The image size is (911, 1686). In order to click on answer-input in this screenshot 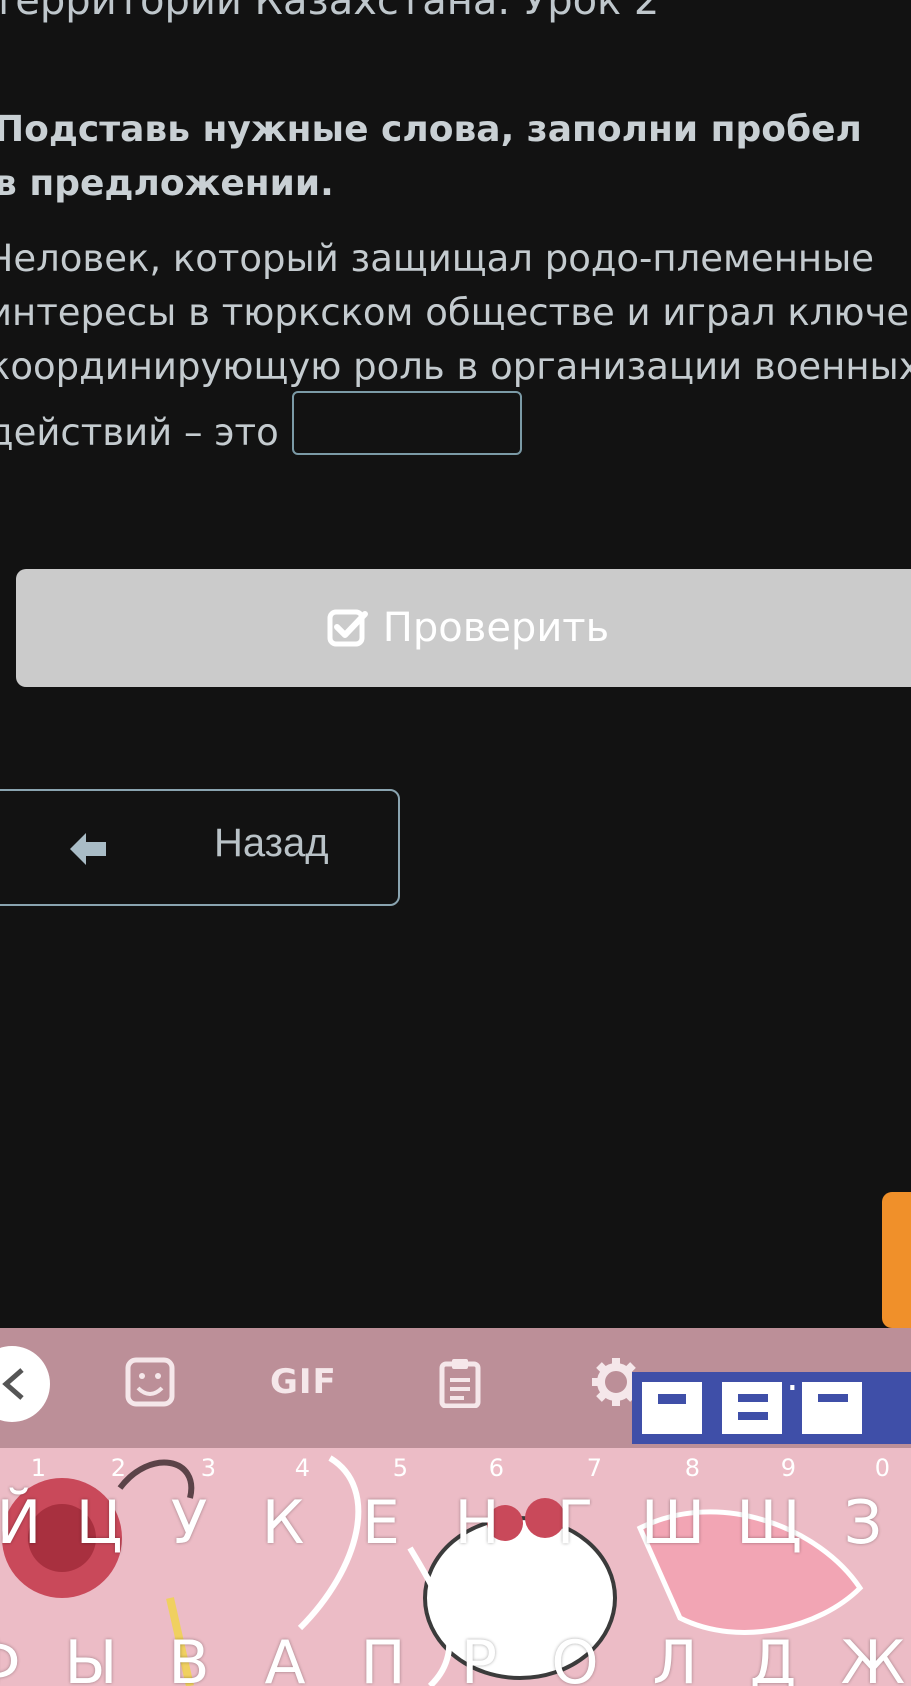, I will do `click(407, 423)`.